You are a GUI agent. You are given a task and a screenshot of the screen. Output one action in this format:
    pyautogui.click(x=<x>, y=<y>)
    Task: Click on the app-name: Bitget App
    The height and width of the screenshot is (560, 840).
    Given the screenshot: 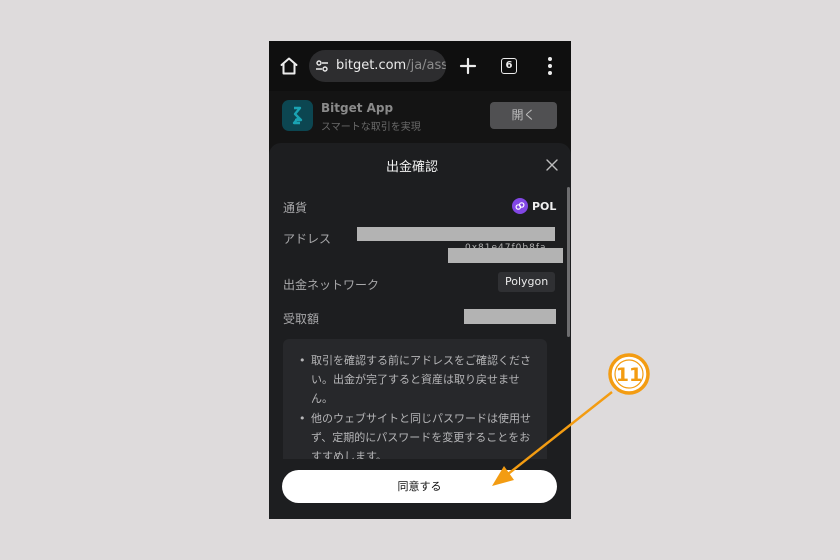 What is the action you would take?
    pyautogui.click(x=357, y=108)
    